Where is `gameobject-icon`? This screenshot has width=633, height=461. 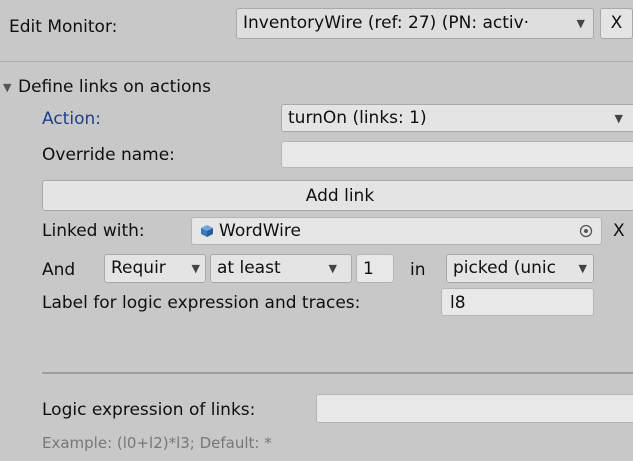
gameobject-icon is located at coordinates (207, 231).